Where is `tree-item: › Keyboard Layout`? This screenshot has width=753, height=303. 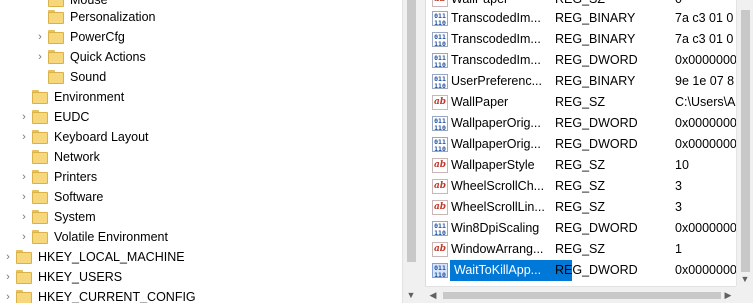
tree-item: › Keyboard Layout is located at coordinates (200, 137).